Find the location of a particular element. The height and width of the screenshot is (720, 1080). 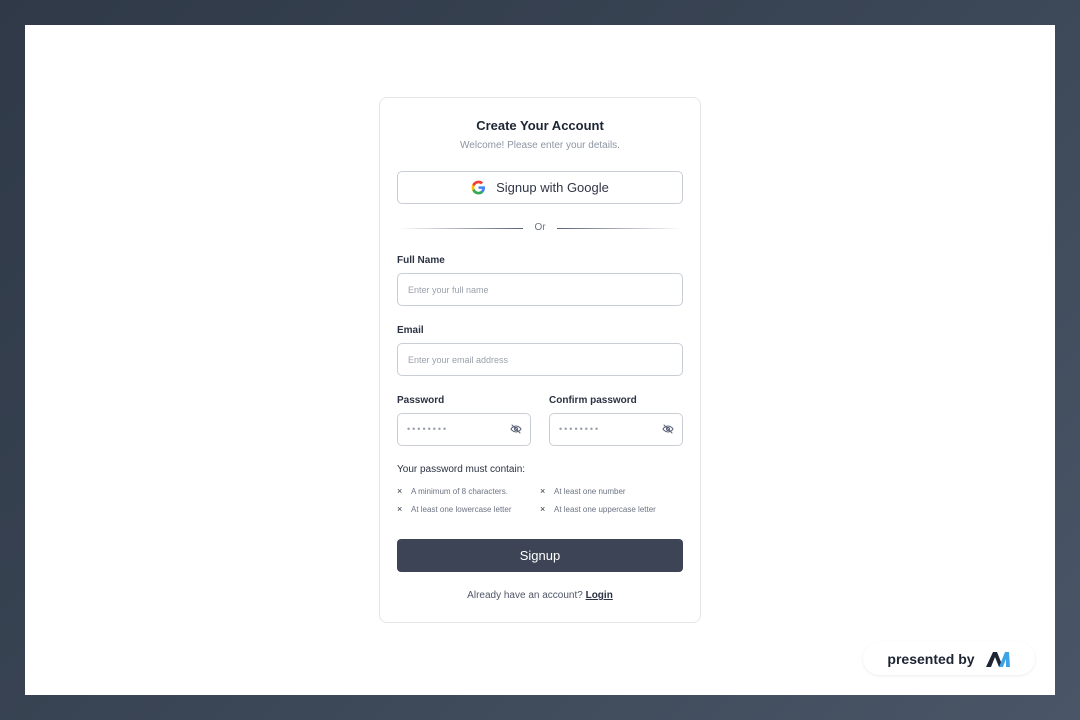

requirement-text: At least one number is located at coordinates (590, 491).